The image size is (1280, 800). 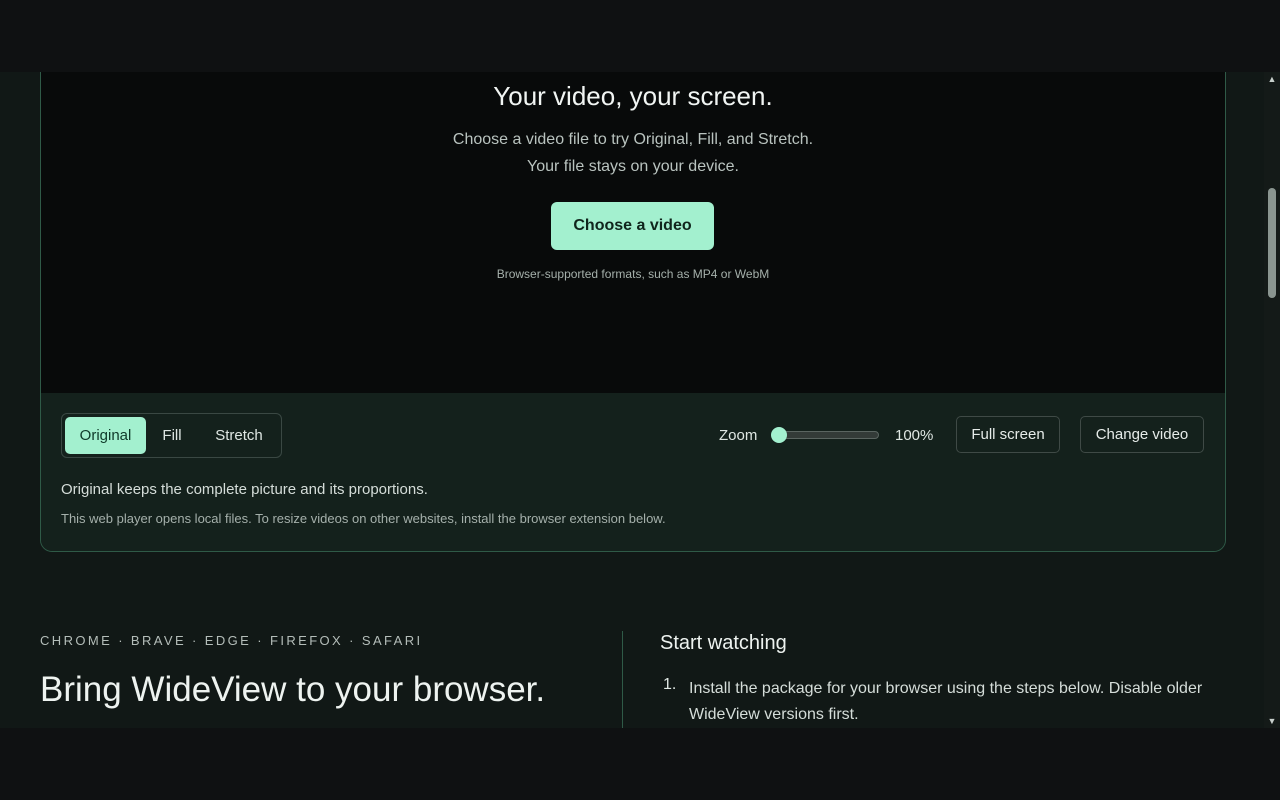 I want to click on stage-subtitle-line2: Your file stays on your device., so click(x=633, y=166).